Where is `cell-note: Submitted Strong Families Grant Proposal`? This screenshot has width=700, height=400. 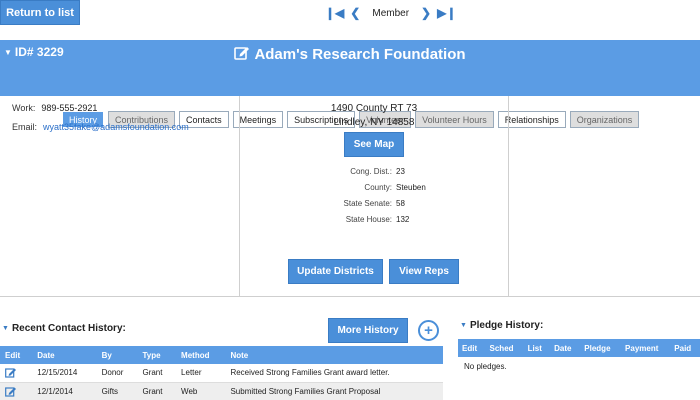
cell-note: Submitted Strong Families Grant Proposal is located at coordinates (334, 391).